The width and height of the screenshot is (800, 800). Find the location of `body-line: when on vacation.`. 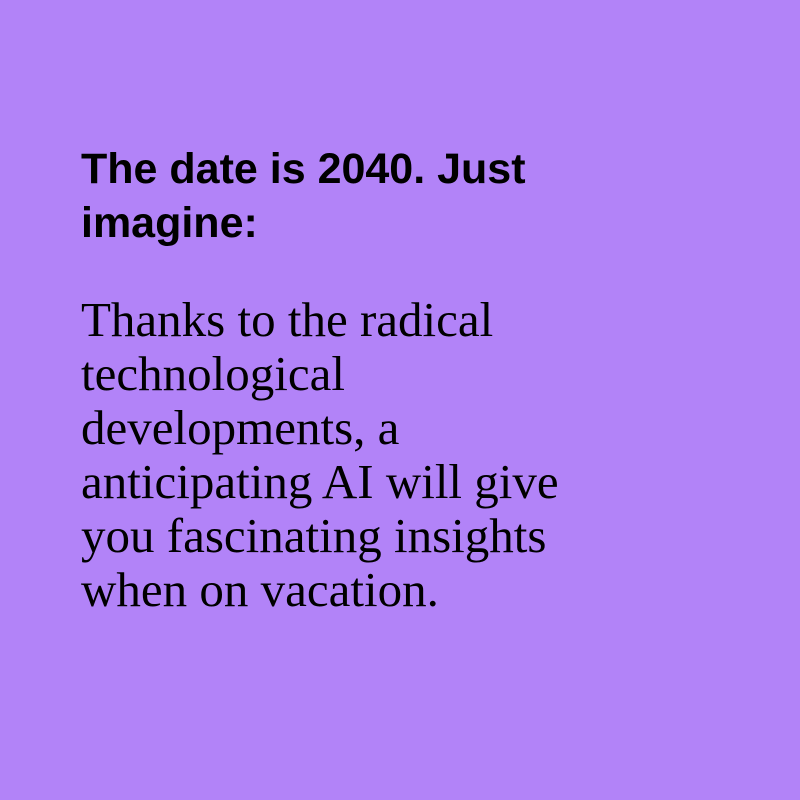

body-line: when on vacation. is located at coordinates (260, 589).